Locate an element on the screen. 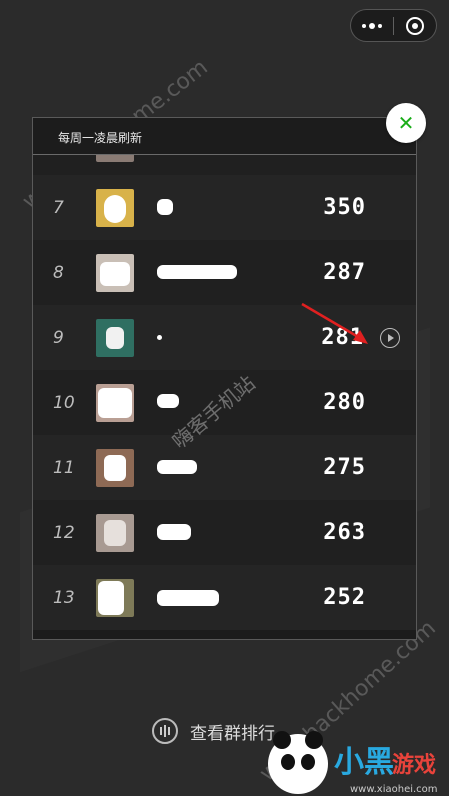 This screenshot has width=449, height=796. rank-number: 9 is located at coordinates (58, 337).